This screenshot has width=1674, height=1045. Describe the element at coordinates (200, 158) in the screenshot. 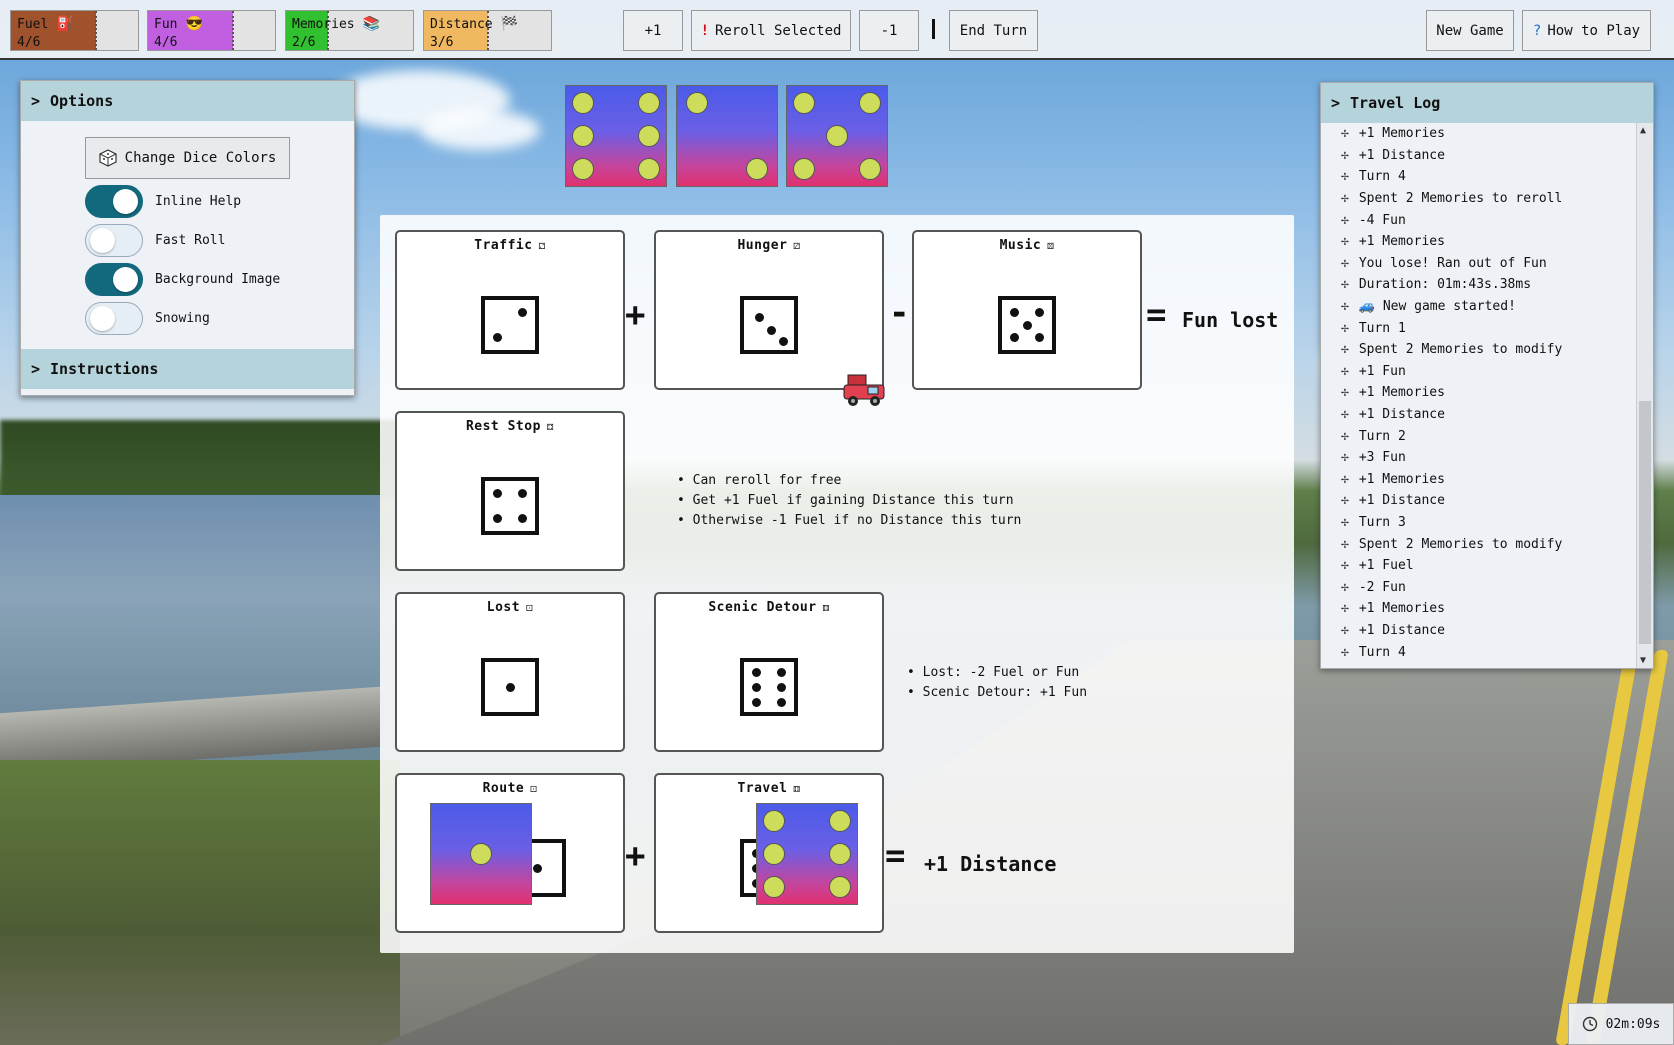

I see `change-dice-colors-label: Change Dice Colors` at that location.